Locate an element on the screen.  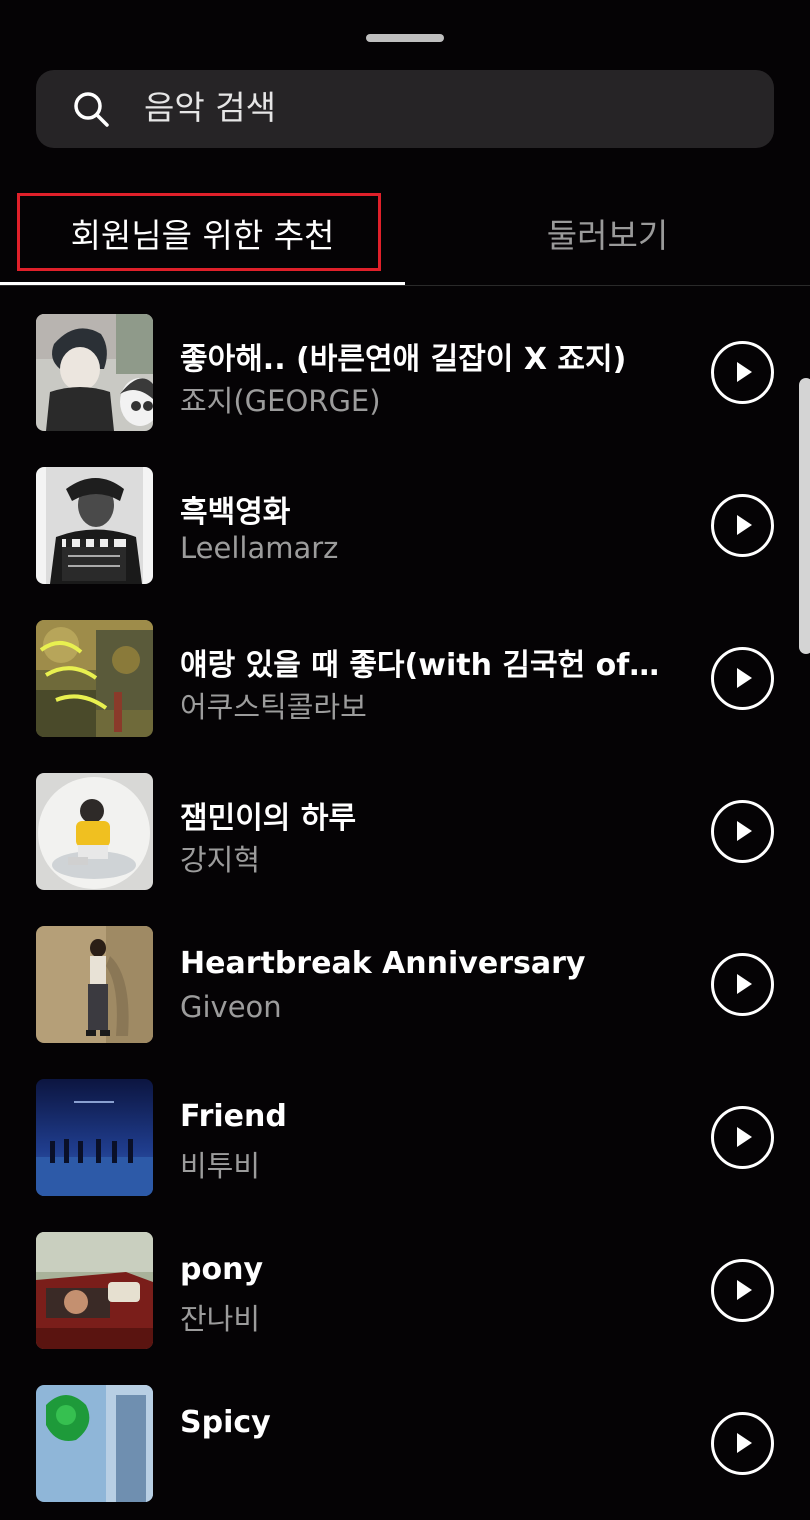
track-row: Heartbreak Anniversary Giveon is located at coordinates (405, 984).